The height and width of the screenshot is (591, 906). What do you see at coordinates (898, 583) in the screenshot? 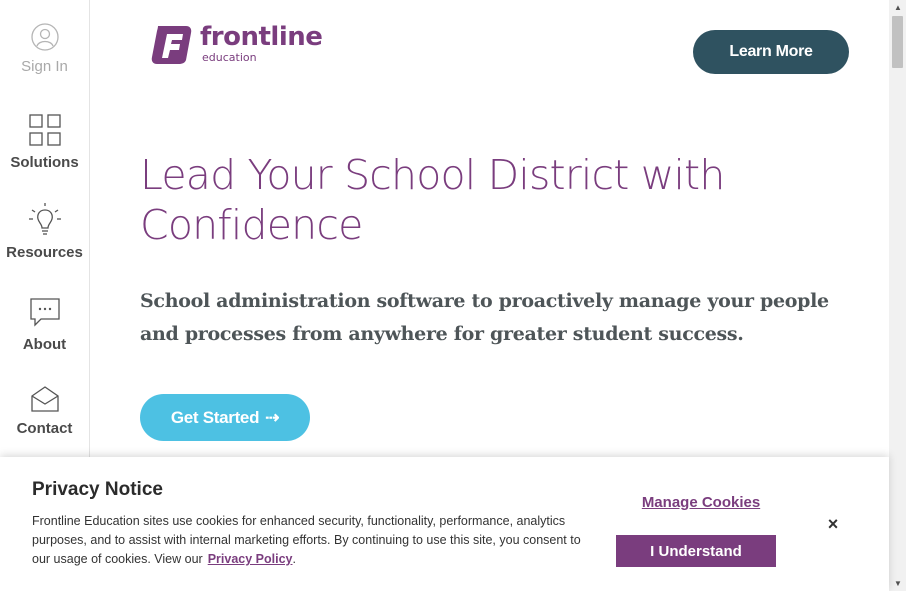
I see `scroll-down-arrow-icon: ▼` at bounding box center [898, 583].